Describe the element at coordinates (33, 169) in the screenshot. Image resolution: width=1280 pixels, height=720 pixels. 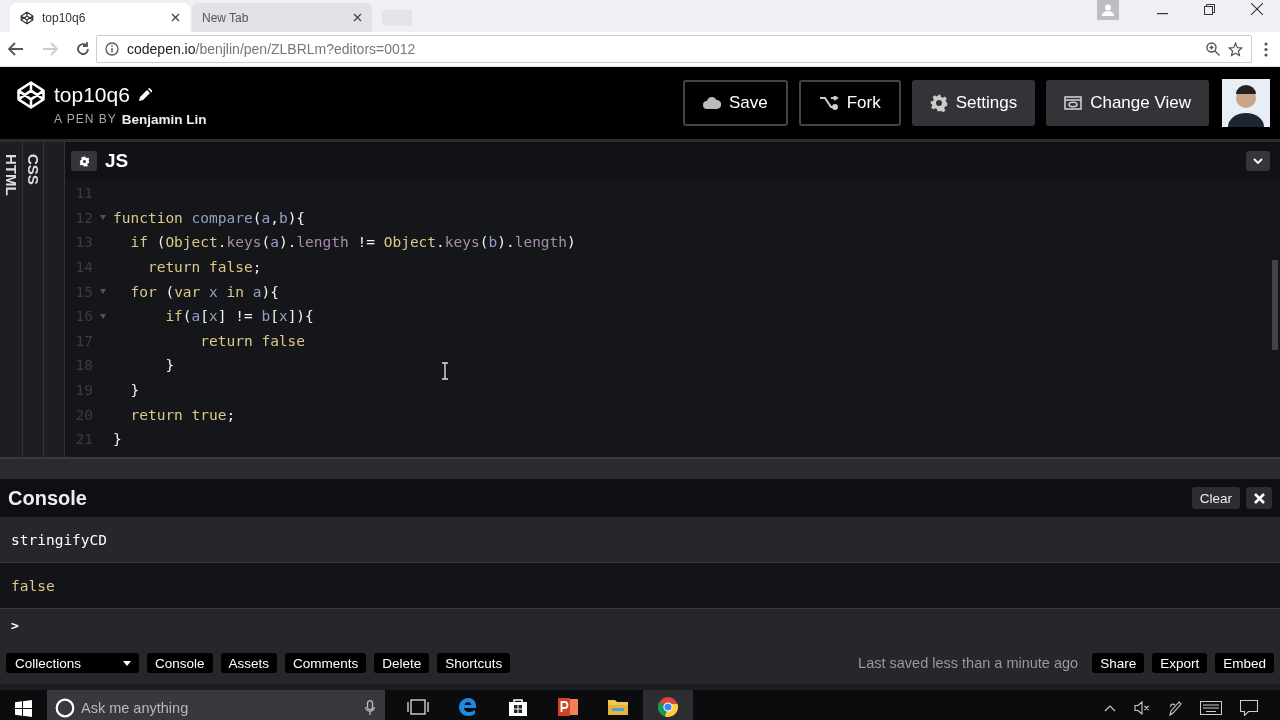
I see `editor-tab: CSS` at that location.